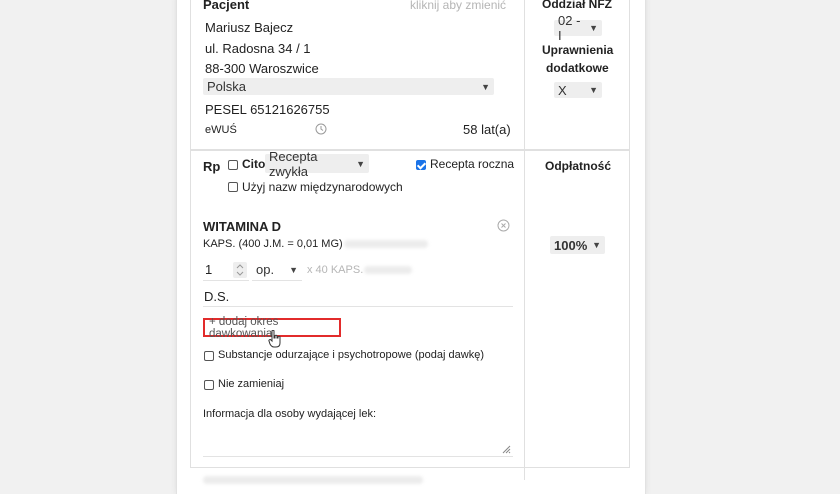 The image size is (840, 494). I want to click on nfz-select: 02 - I ▼, so click(578, 28).